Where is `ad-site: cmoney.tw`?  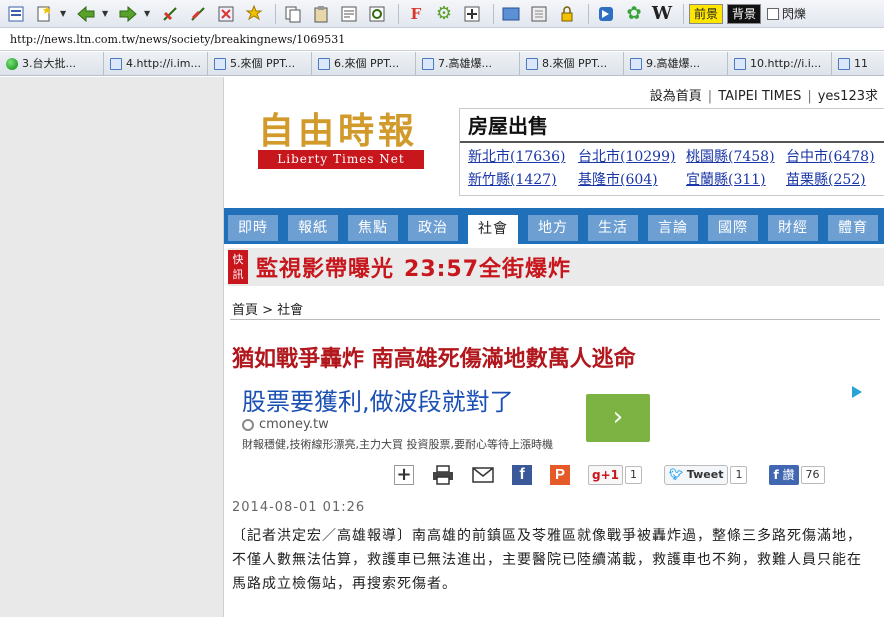
ad-site: cmoney.tw is located at coordinates (285, 424).